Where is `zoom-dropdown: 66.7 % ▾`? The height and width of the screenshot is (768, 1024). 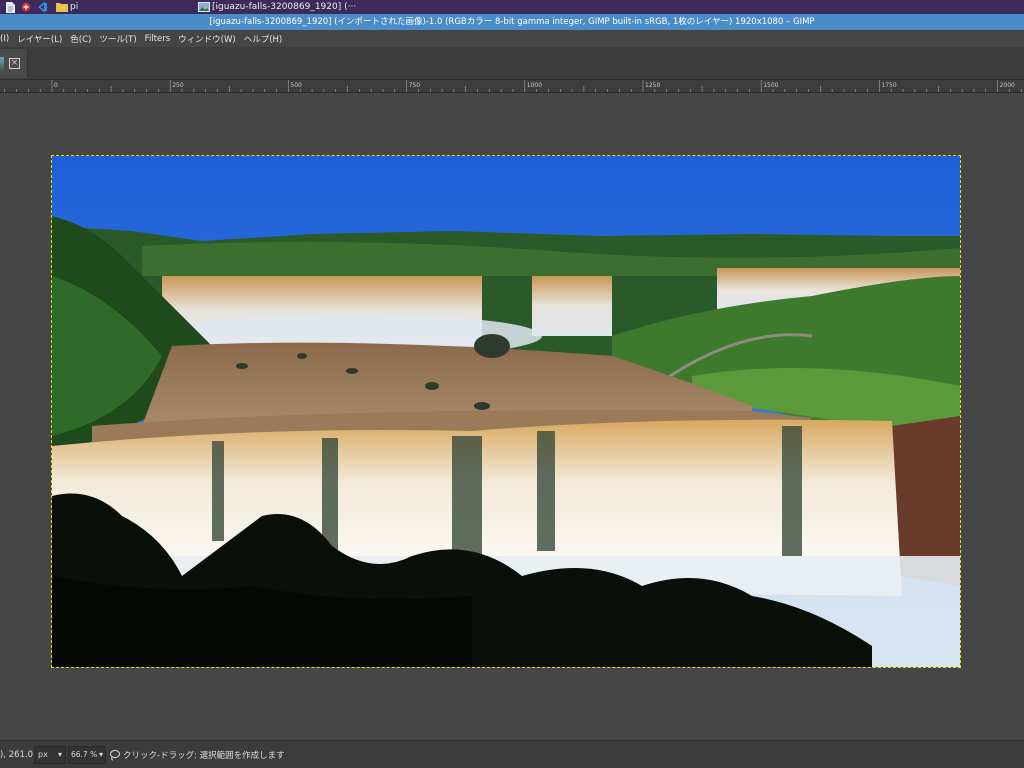
zoom-dropdown: 66.7 % ▾ is located at coordinates (87, 754).